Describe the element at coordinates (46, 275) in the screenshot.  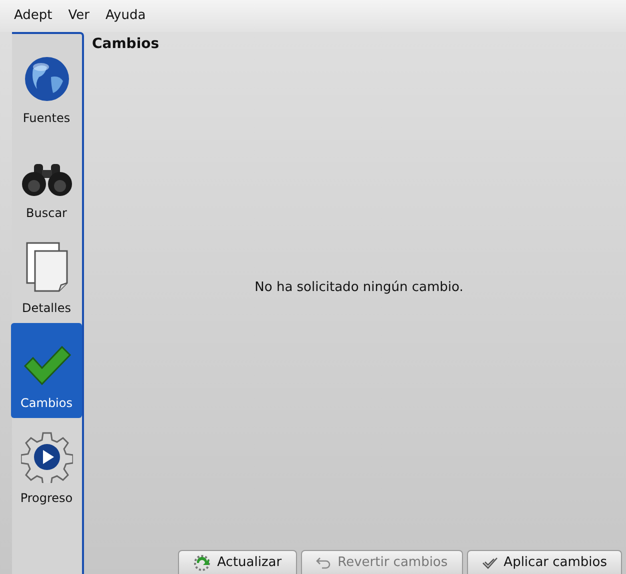
I see `sidebar-item: Detalles` at that location.